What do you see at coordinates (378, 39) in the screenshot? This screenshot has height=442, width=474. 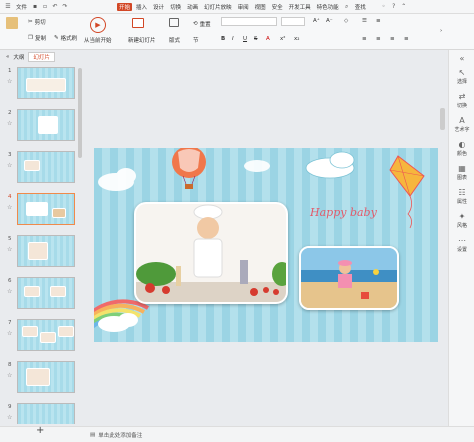 I see `align-center-icon: ≡` at bounding box center [378, 39].